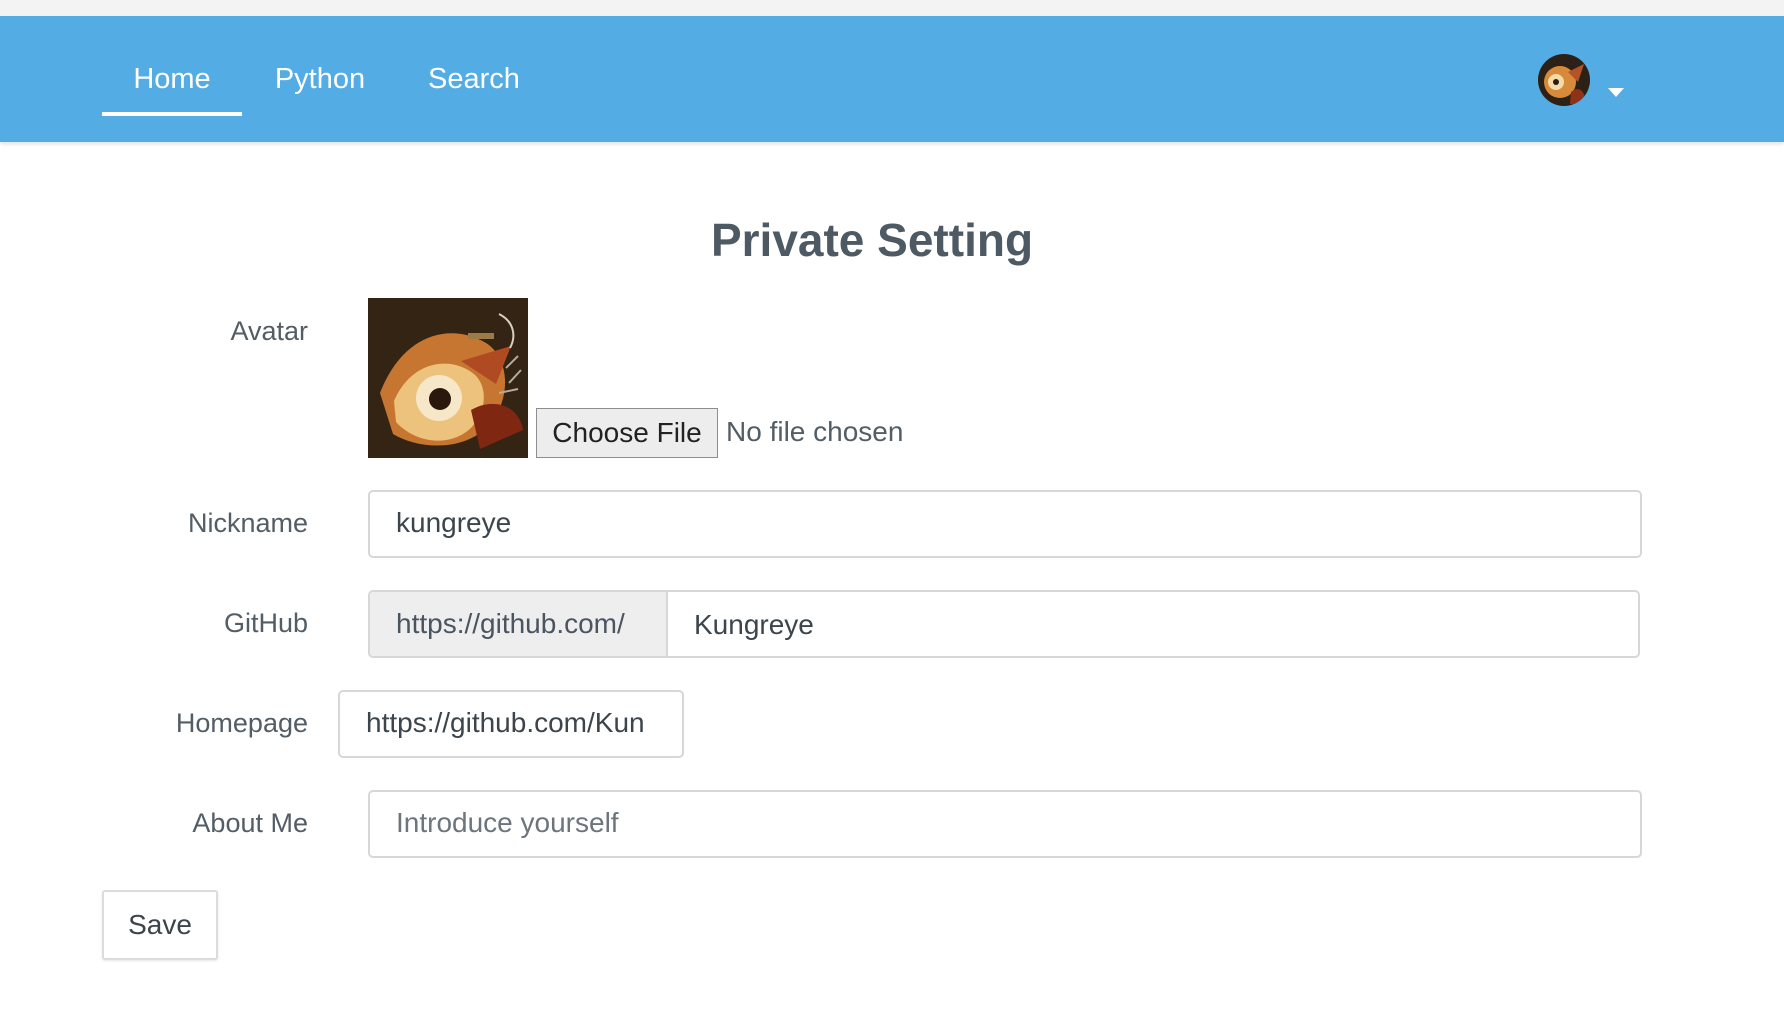 The width and height of the screenshot is (1784, 1010). Describe the element at coordinates (265, 623) in the screenshot. I see `github-label: GitHub` at that location.